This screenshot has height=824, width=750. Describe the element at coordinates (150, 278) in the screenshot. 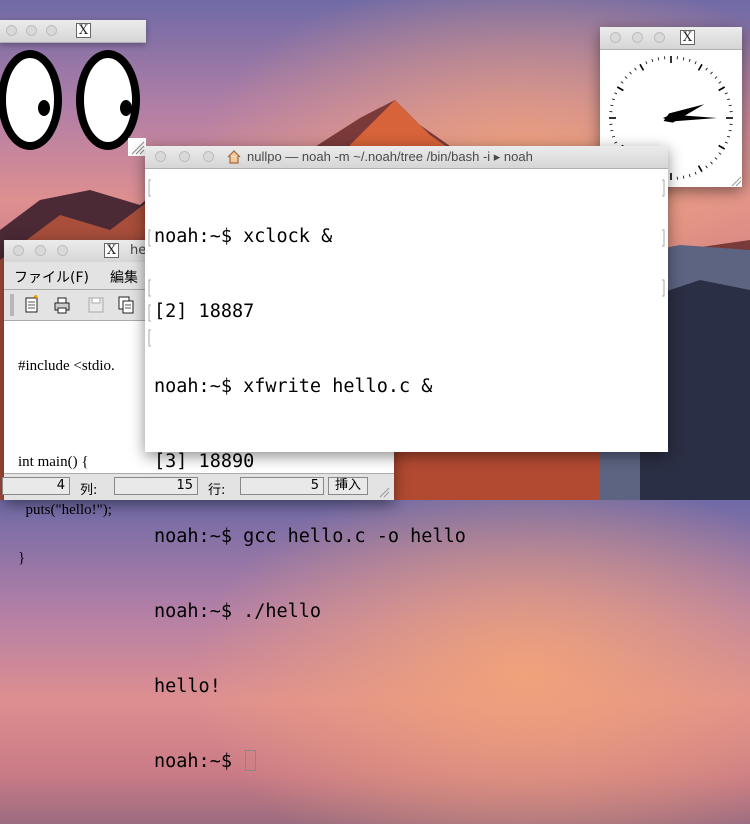

I see `terminal-left-brackets` at that location.